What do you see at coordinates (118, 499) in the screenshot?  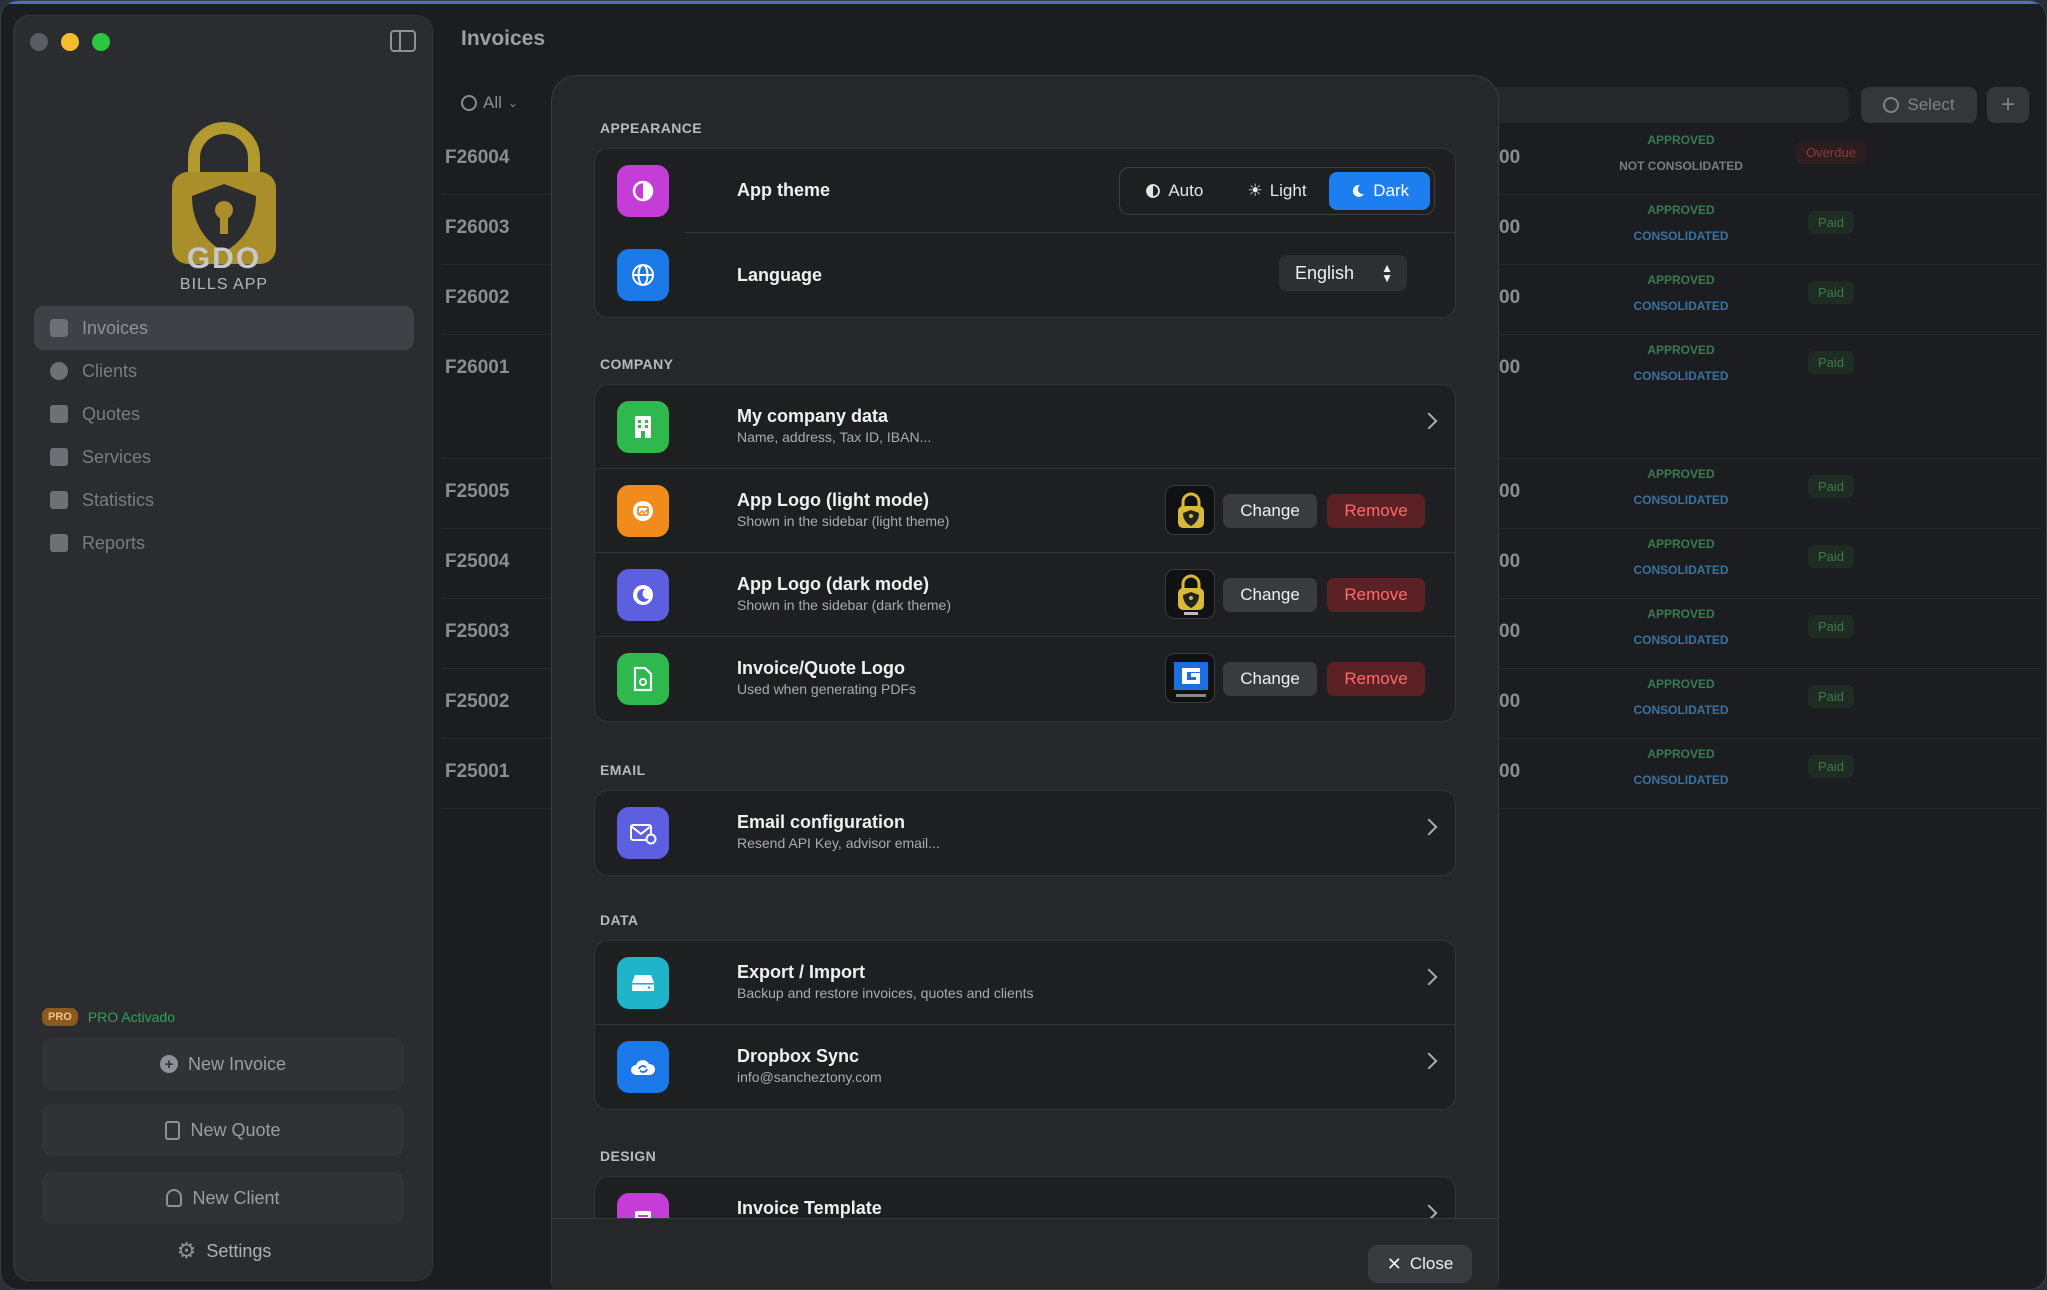 I see `sidebar-item-label: Statistics` at bounding box center [118, 499].